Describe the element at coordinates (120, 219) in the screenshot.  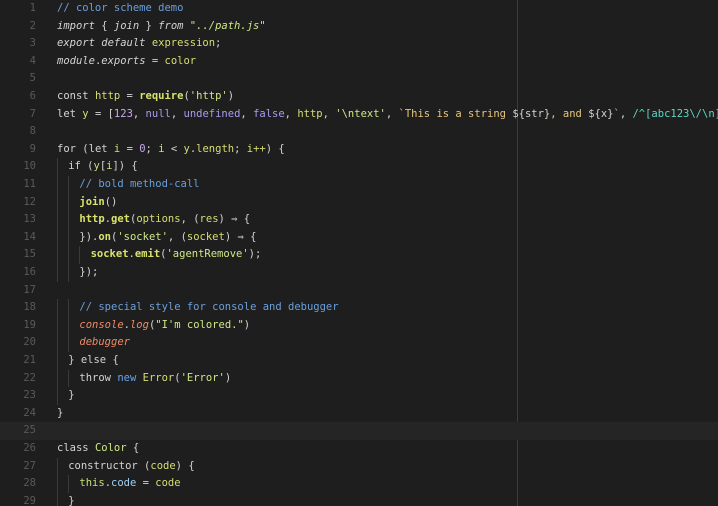
I see `code-token: get` at that location.